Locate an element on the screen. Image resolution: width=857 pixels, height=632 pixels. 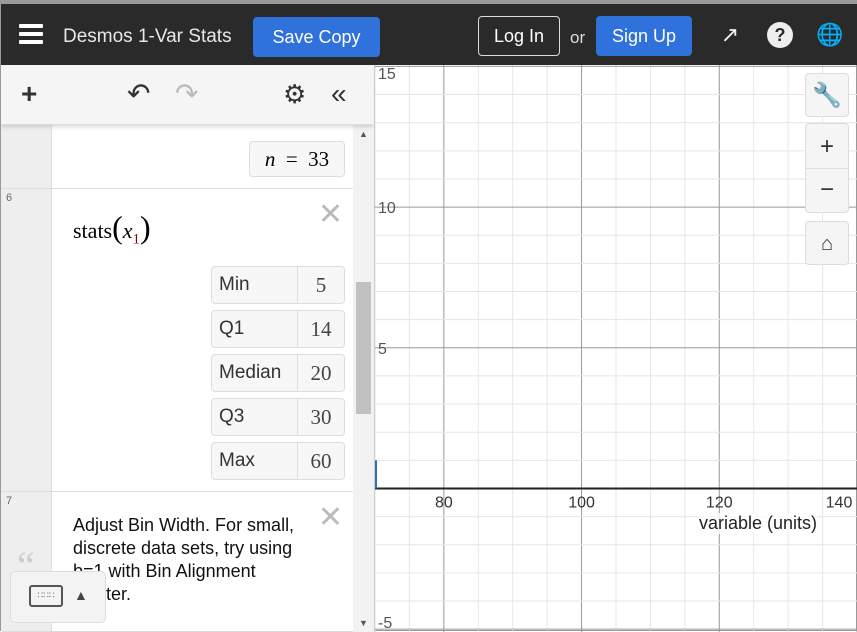
stats-row-median: Median 20 is located at coordinates (278, 373).